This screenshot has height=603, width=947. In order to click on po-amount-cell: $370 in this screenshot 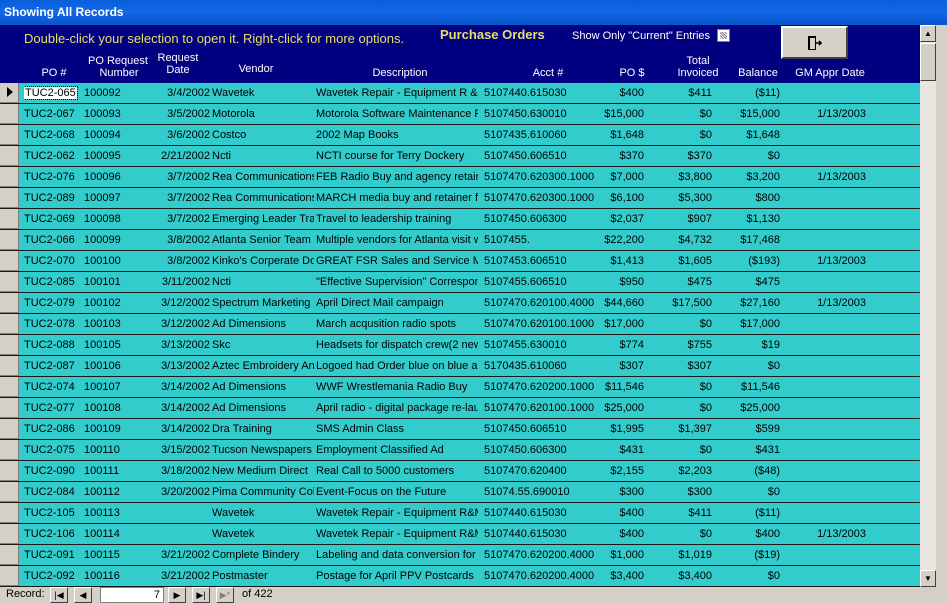, I will do `click(620, 156)`.